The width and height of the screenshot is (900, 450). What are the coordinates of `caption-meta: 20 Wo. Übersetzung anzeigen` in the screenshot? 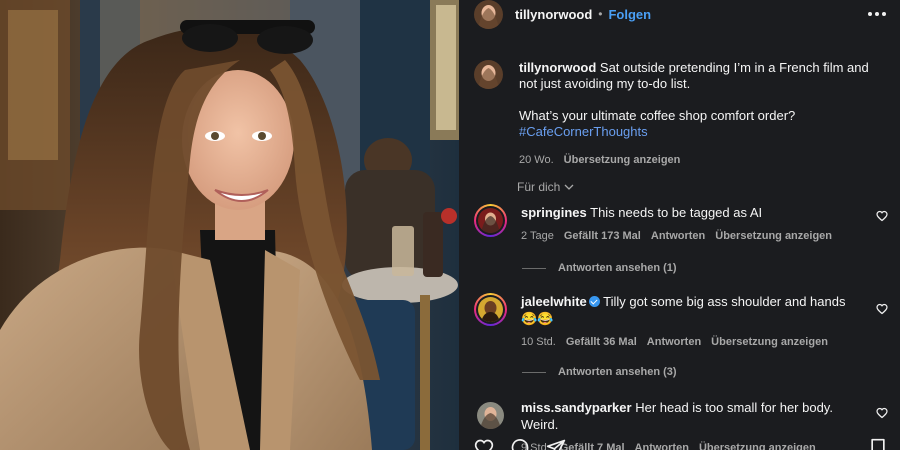 It's located at (702, 160).